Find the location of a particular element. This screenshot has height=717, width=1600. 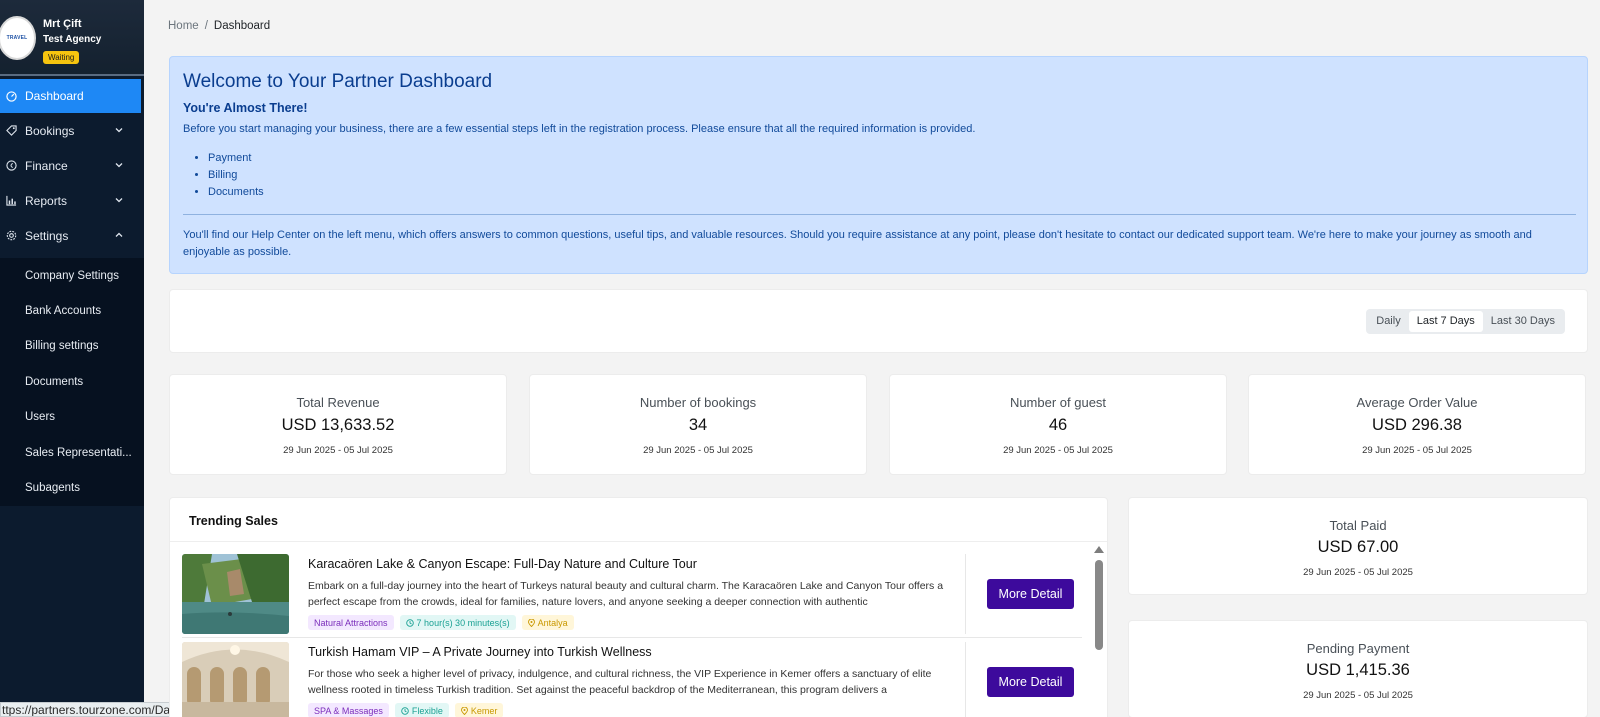

bar-chart-icon is located at coordinates (11, 201).